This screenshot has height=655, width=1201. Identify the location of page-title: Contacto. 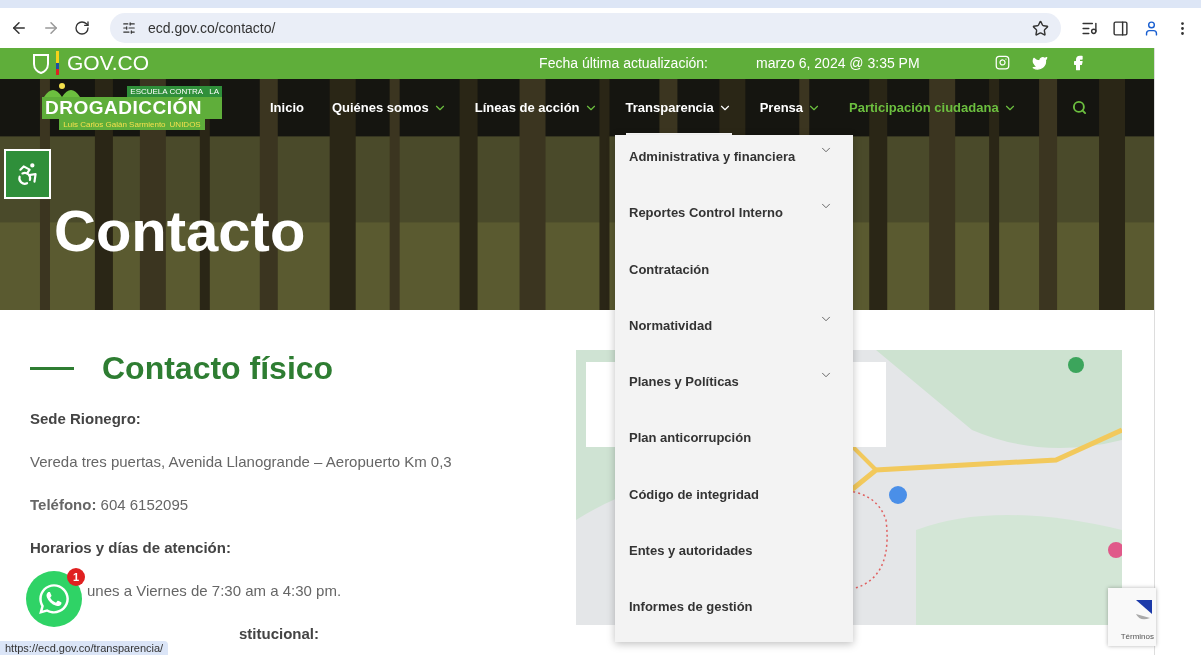
(180, 230).